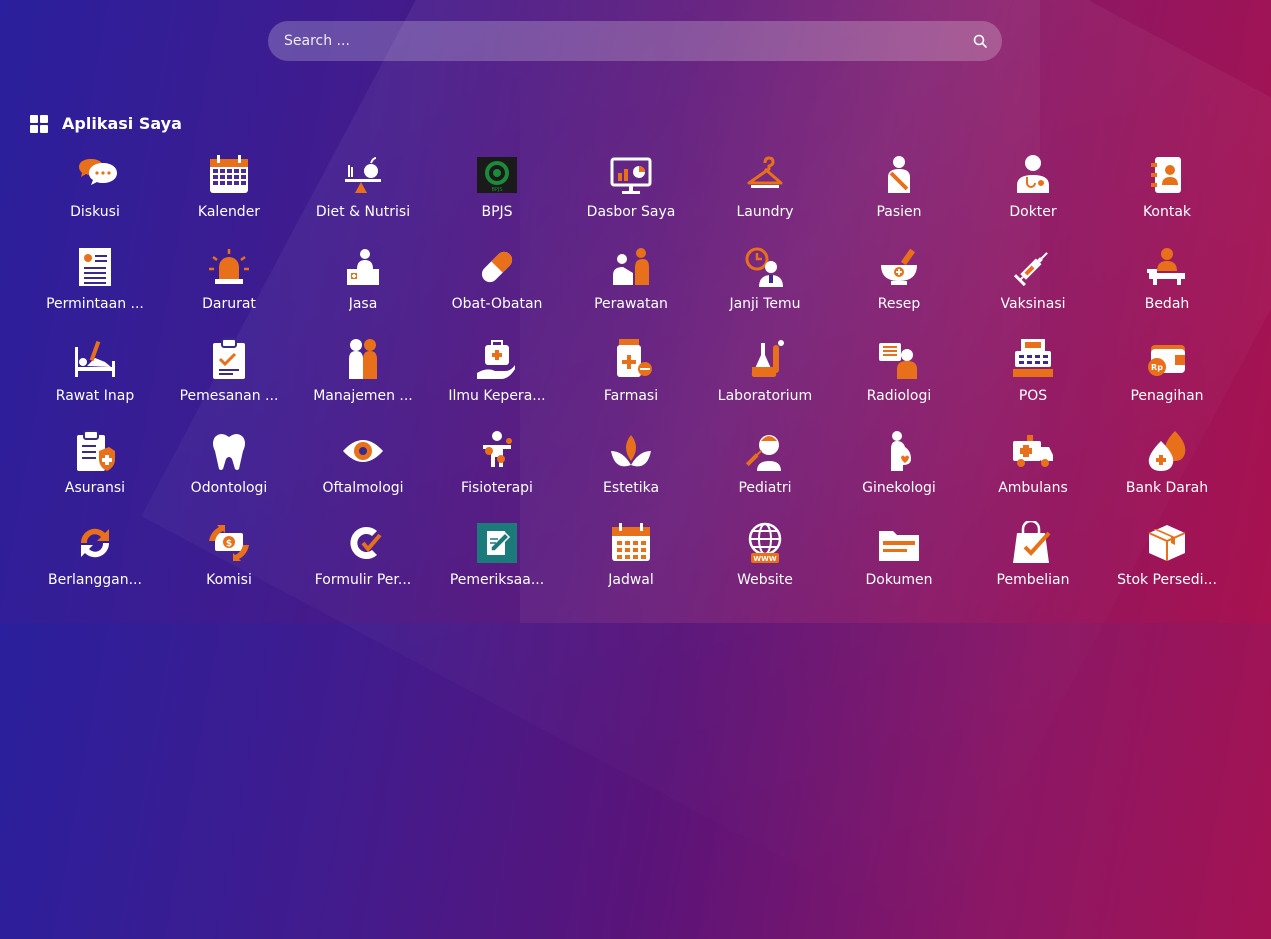 This screenshot has width=1271, height=939. What do you see at coordinates (631, 488) in the screenshot?
I see `app-label: Estetika` at bounding box center [631, 488].